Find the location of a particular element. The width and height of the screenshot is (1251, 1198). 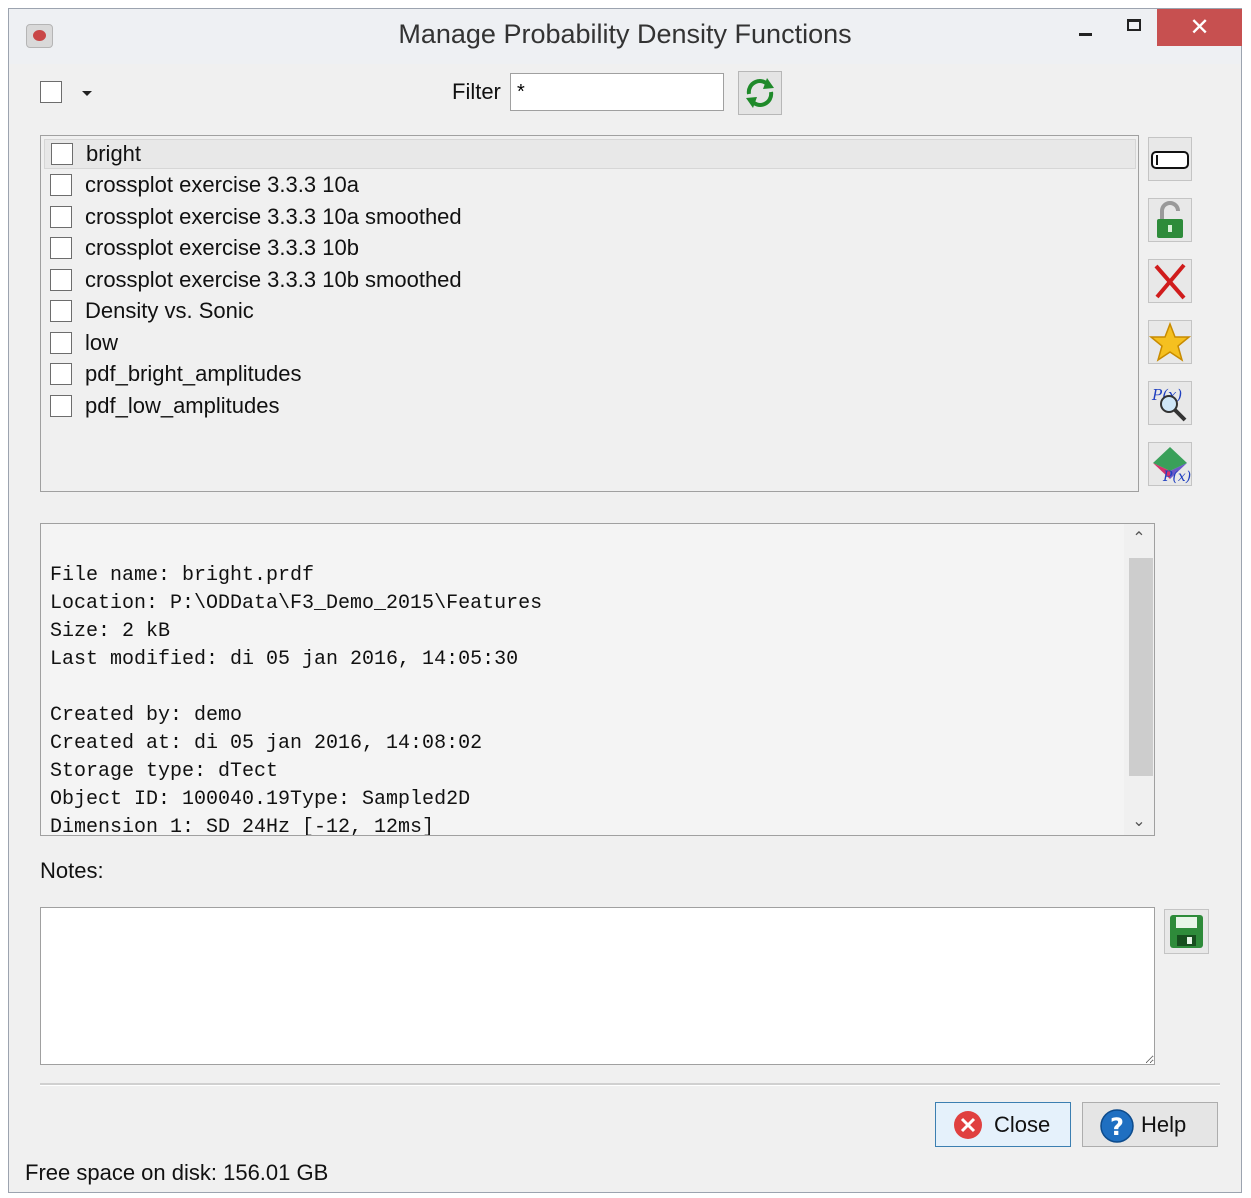

refresh-icon is located at coordinates (760, 93).